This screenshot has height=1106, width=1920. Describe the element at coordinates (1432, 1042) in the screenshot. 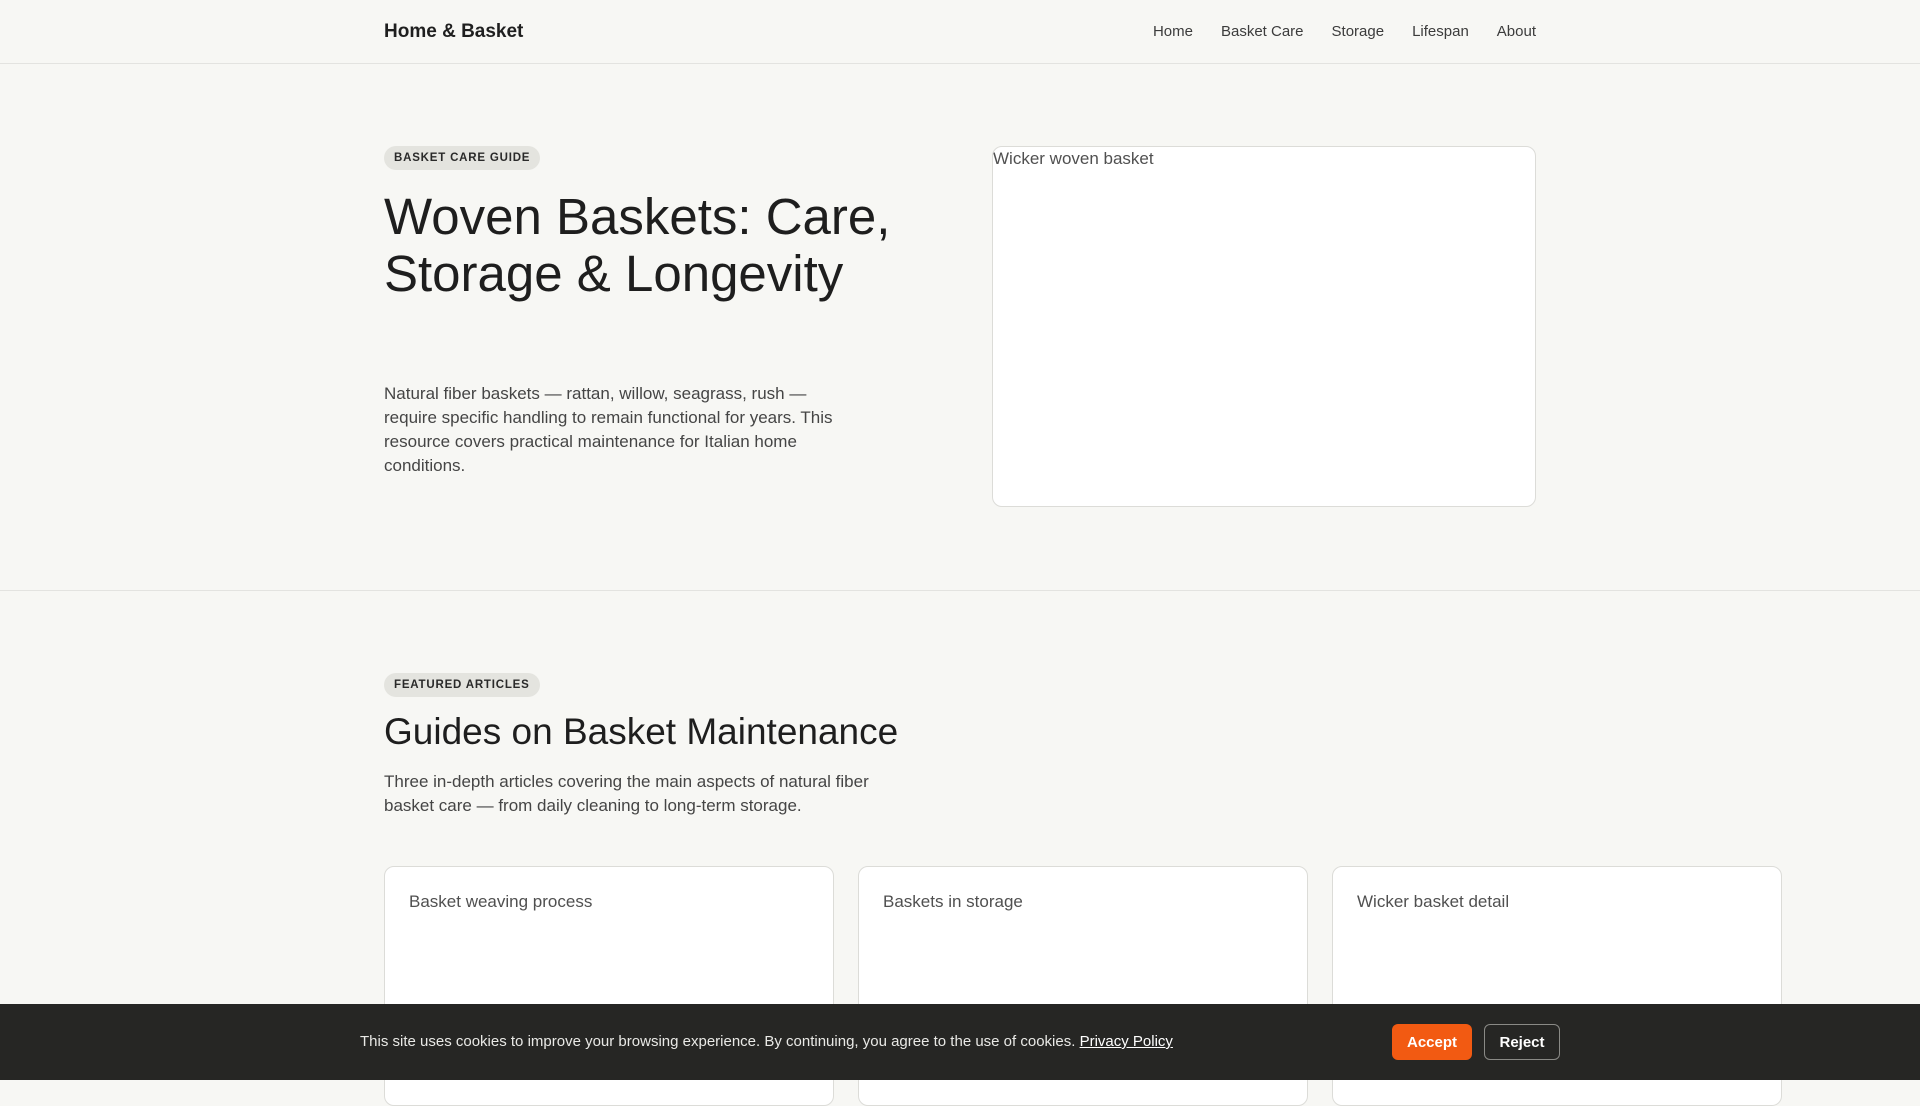

I see `accept-cookies-button: Accept` at that location.